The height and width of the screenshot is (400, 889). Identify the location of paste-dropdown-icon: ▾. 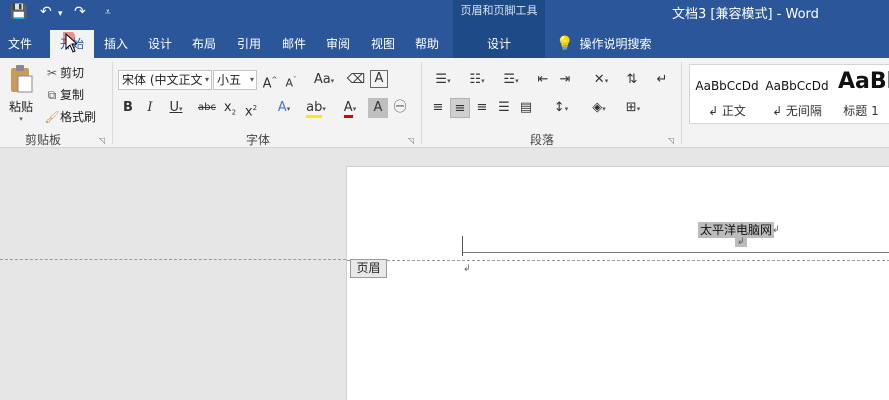
(21, 119).